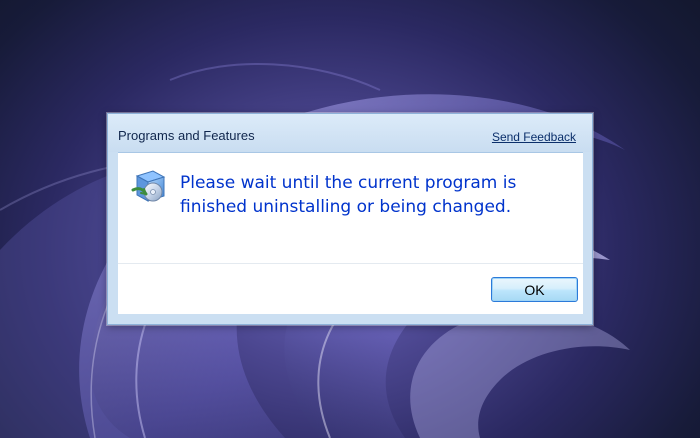  What do you see at coordinates (350, 288) in the screenshot?
I see `dialog-button-row: OK` at bounding box center [350, 288].